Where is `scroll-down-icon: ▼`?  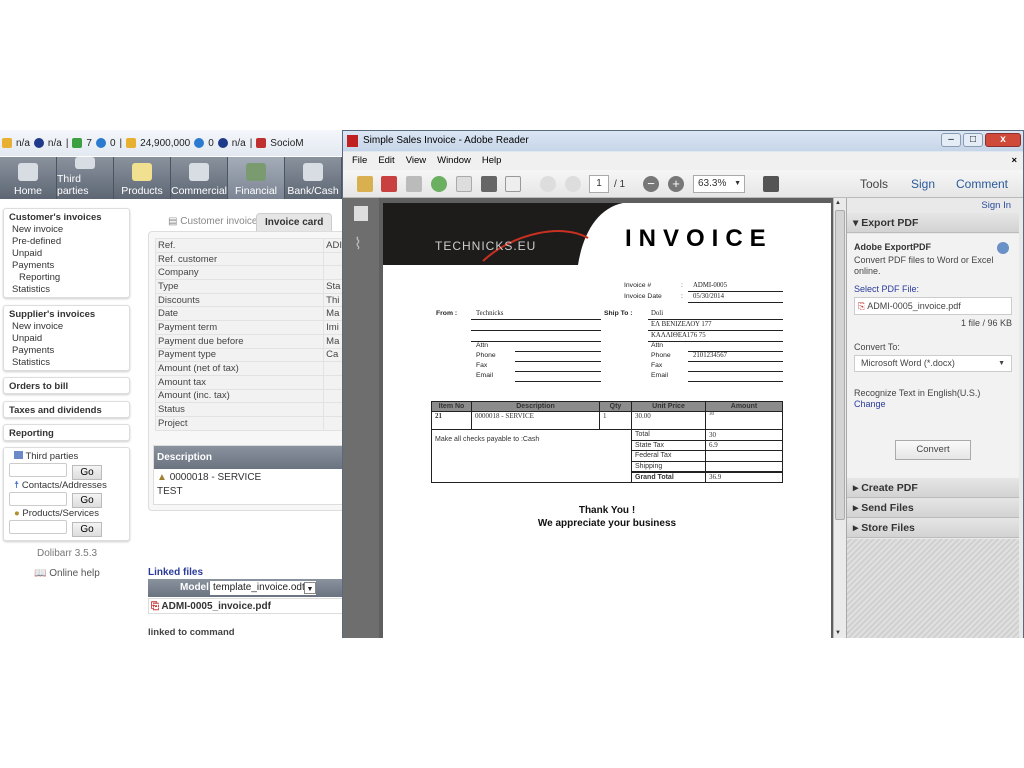
scroll-down-icon: ▼ is located at coordinates (838, 633).